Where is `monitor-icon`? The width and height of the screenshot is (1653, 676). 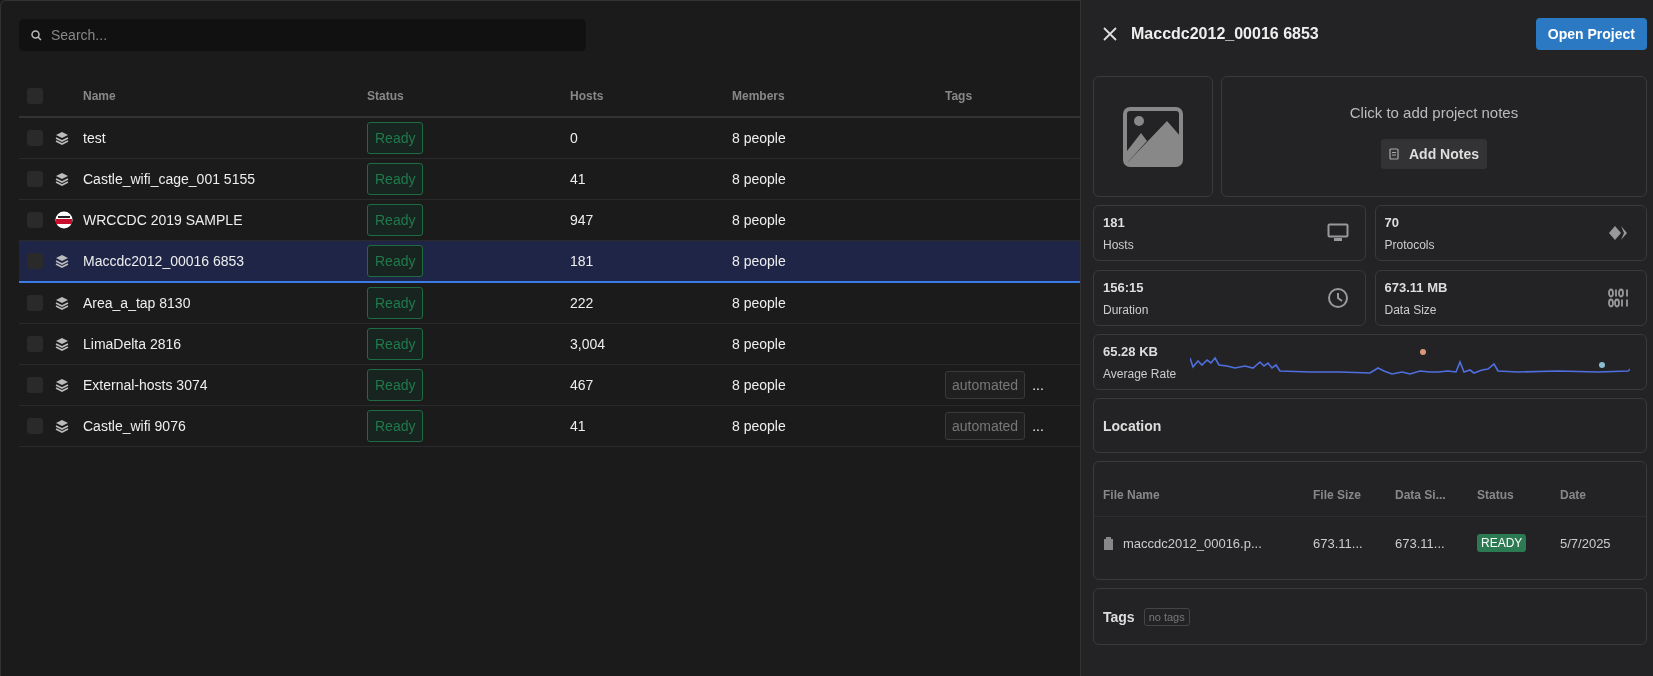
monitor-icon is located at coordinates (1337, 233).